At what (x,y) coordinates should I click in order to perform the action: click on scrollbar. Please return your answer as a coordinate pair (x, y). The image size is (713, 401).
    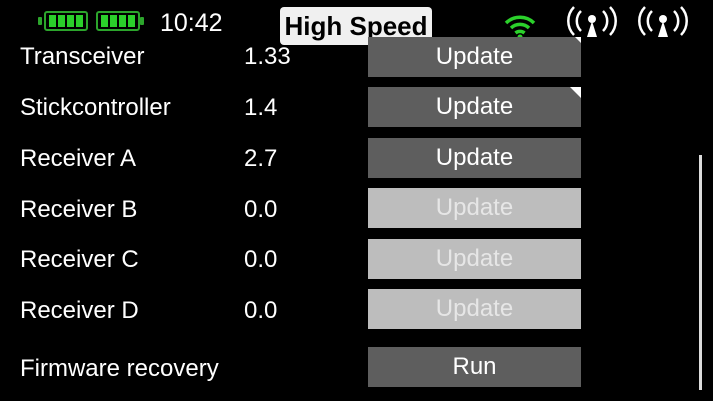
    Looking at the image, I should click on (700, 272).